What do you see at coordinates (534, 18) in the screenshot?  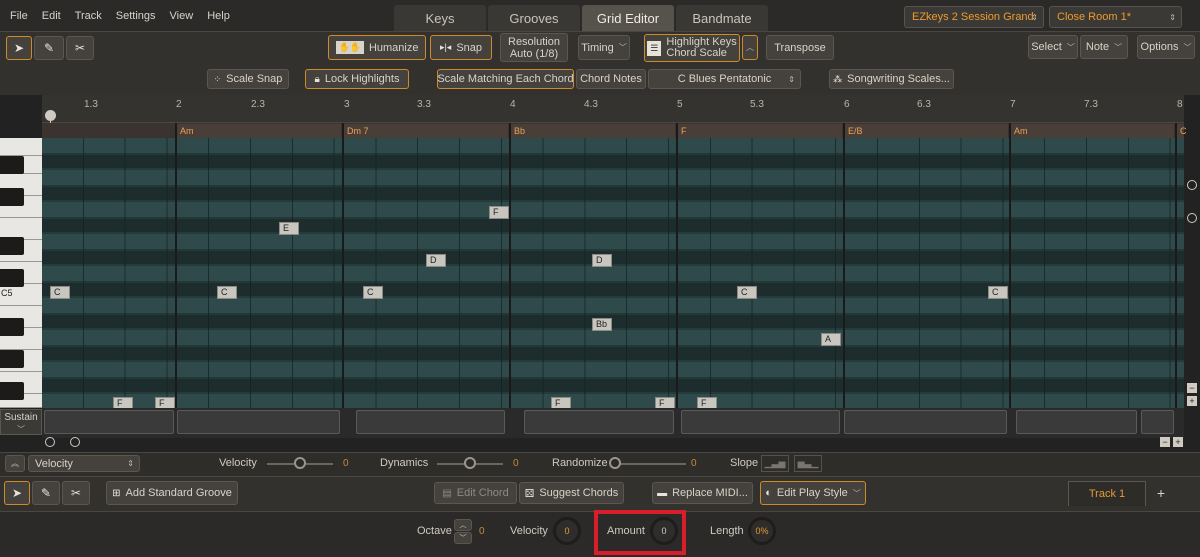 I see `tab-grooves: Grooves` at bounding box center [534, 18].